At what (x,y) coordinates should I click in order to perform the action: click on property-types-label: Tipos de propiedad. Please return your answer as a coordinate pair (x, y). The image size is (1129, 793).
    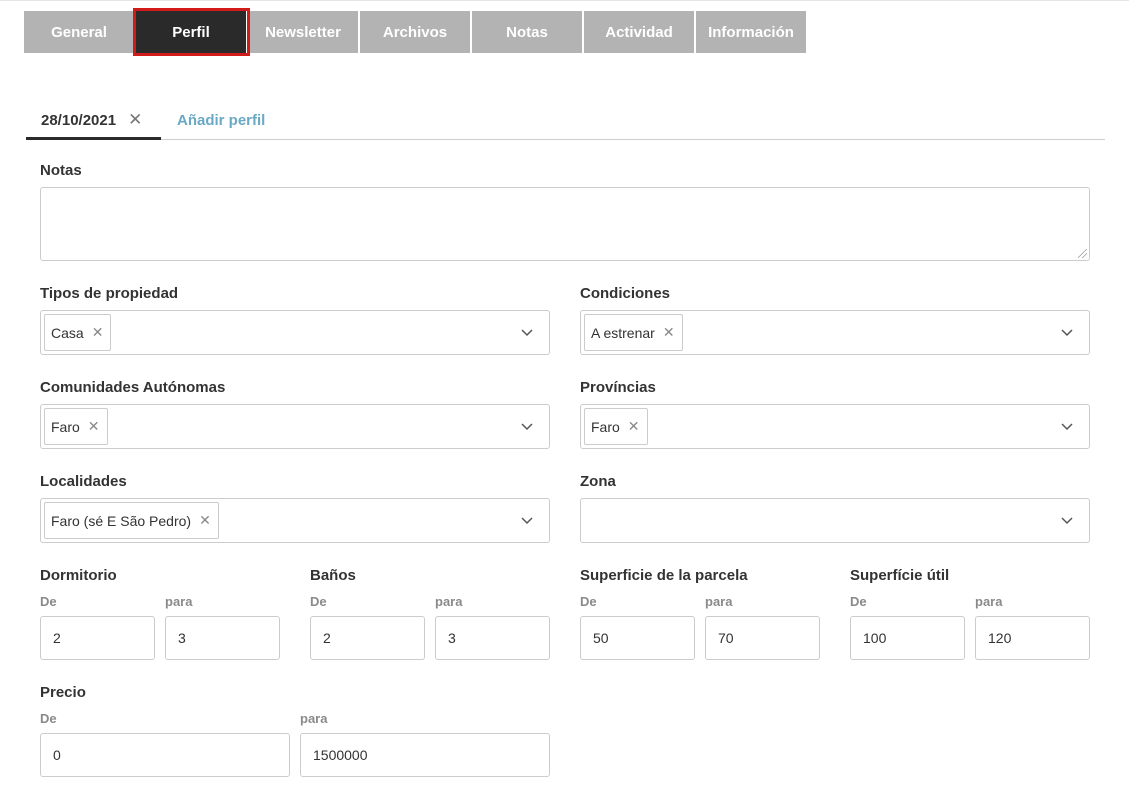
    Looking at the image, I should click on (109, 293).